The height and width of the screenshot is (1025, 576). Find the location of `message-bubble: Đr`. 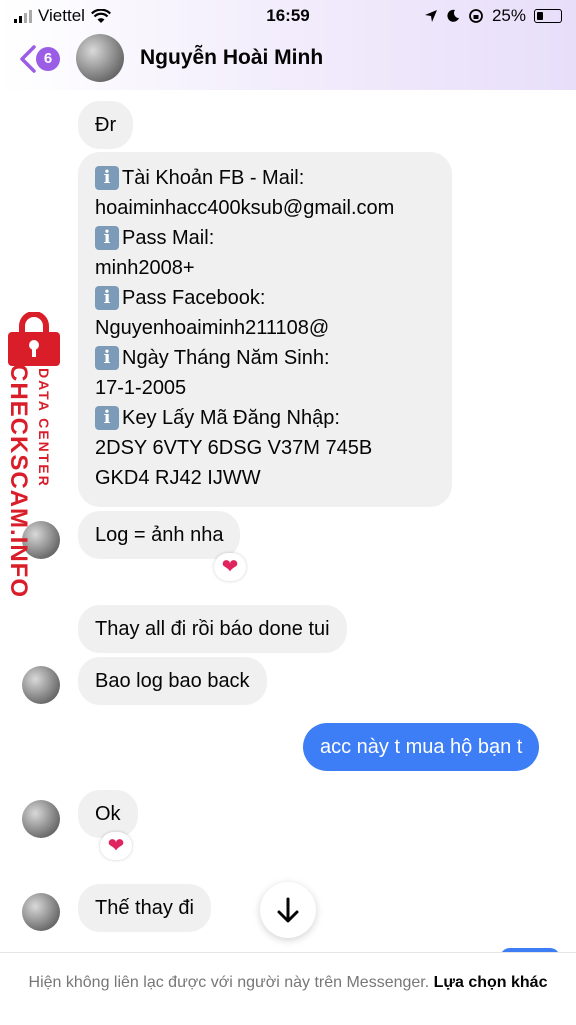

message-bubble: Đr is located at coordinates (106, 125).